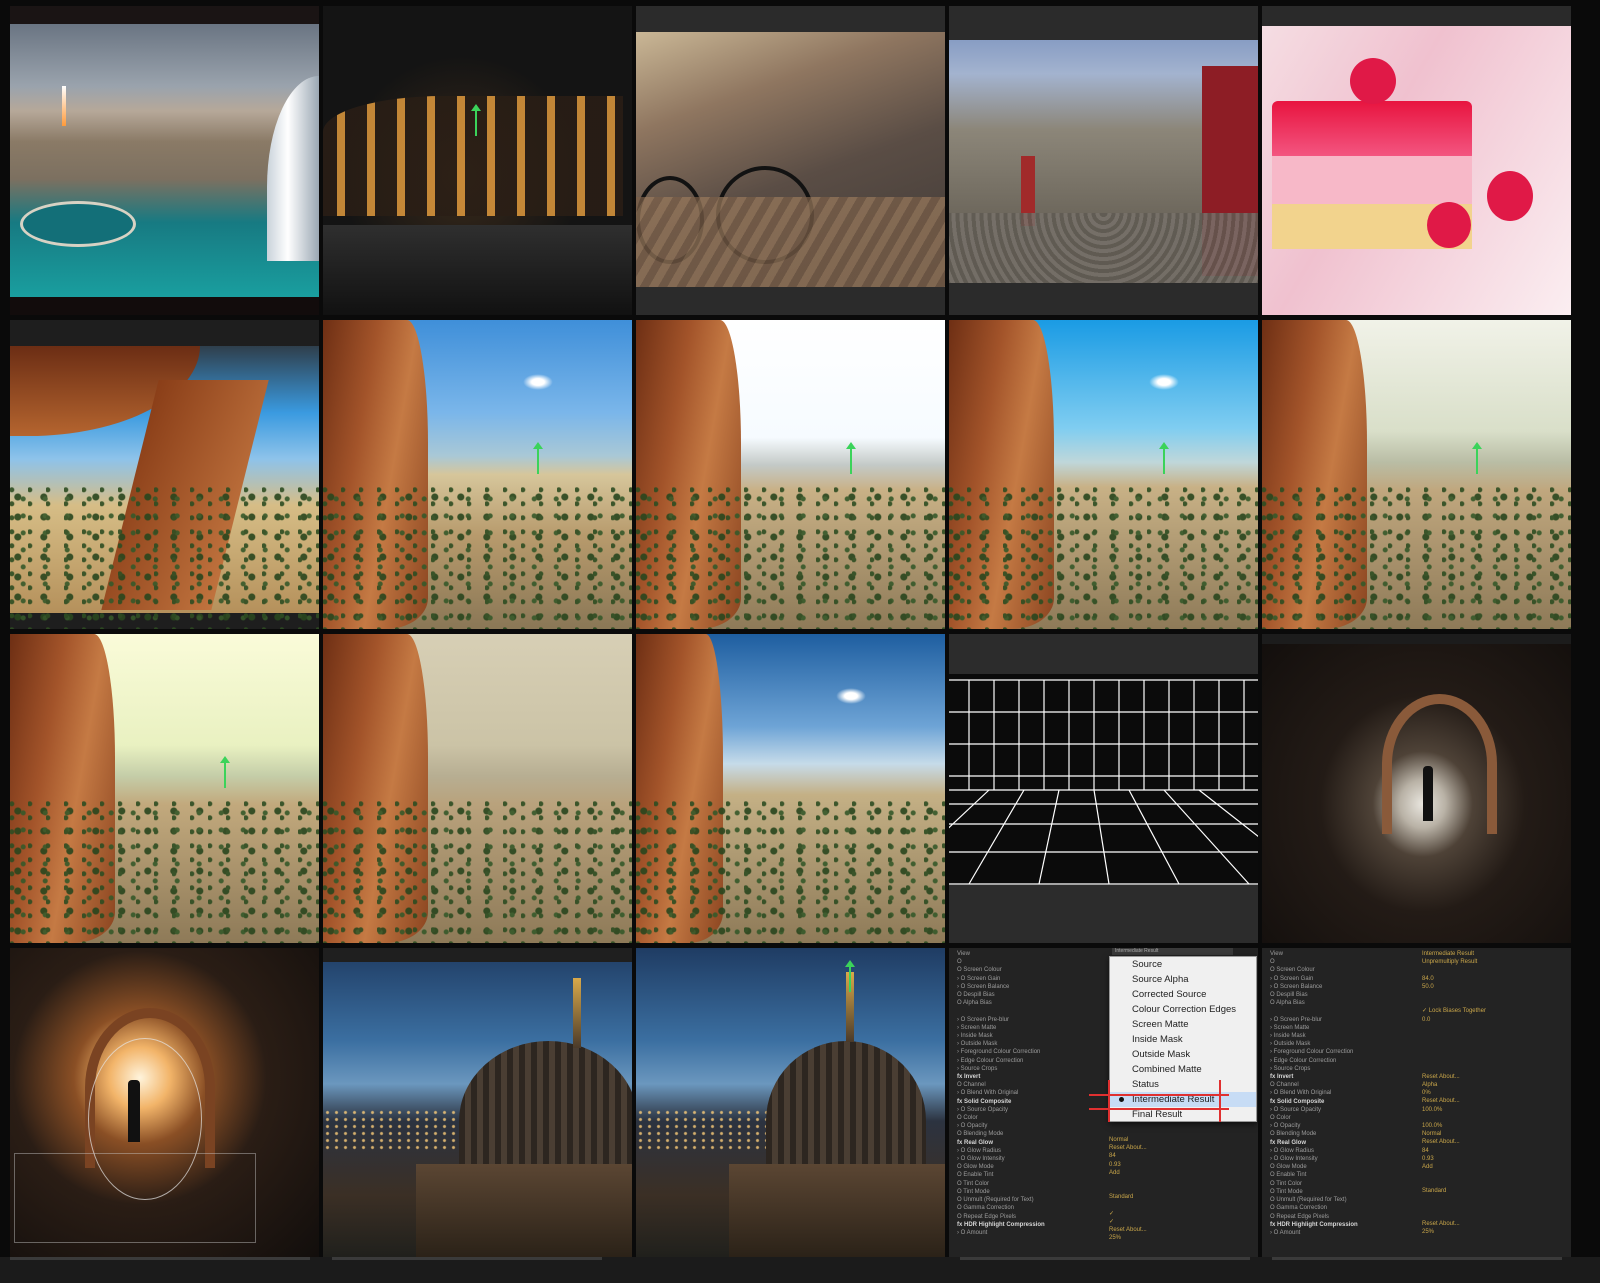 This screenshot has height=1283, width=1600. Describe the element at coordinates (1492, 987) in the screenshot. I see `property-value: 50.0` at that location.